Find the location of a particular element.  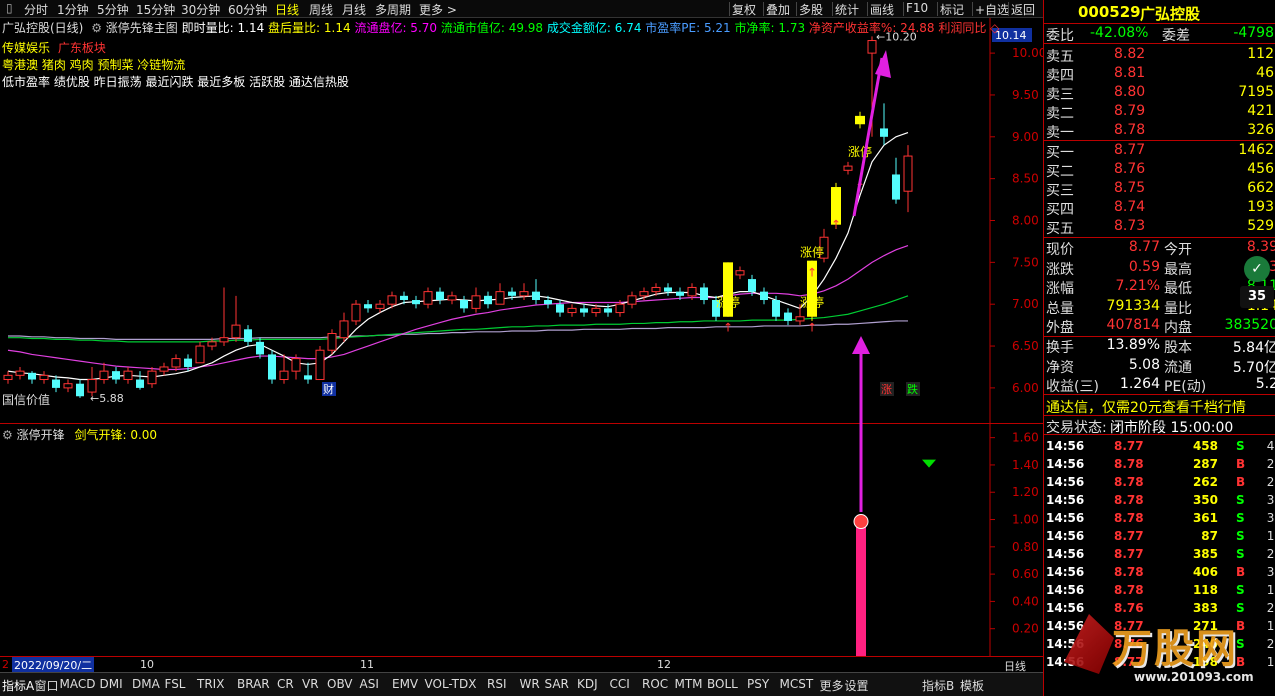

order-book-row: 卖一 8.78 326 is located at coordinates (1159, 131).